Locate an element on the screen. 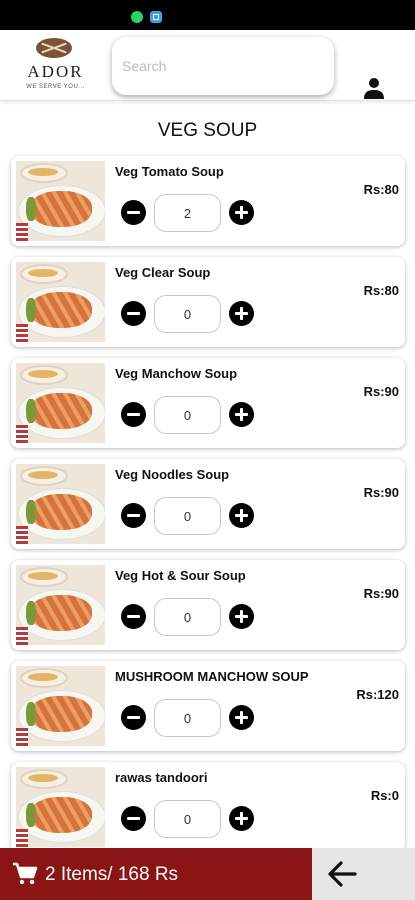 The image size is (415, 900). menu-item-card: rawas tandoori Rs:0 is located at coordinates (208, 807).